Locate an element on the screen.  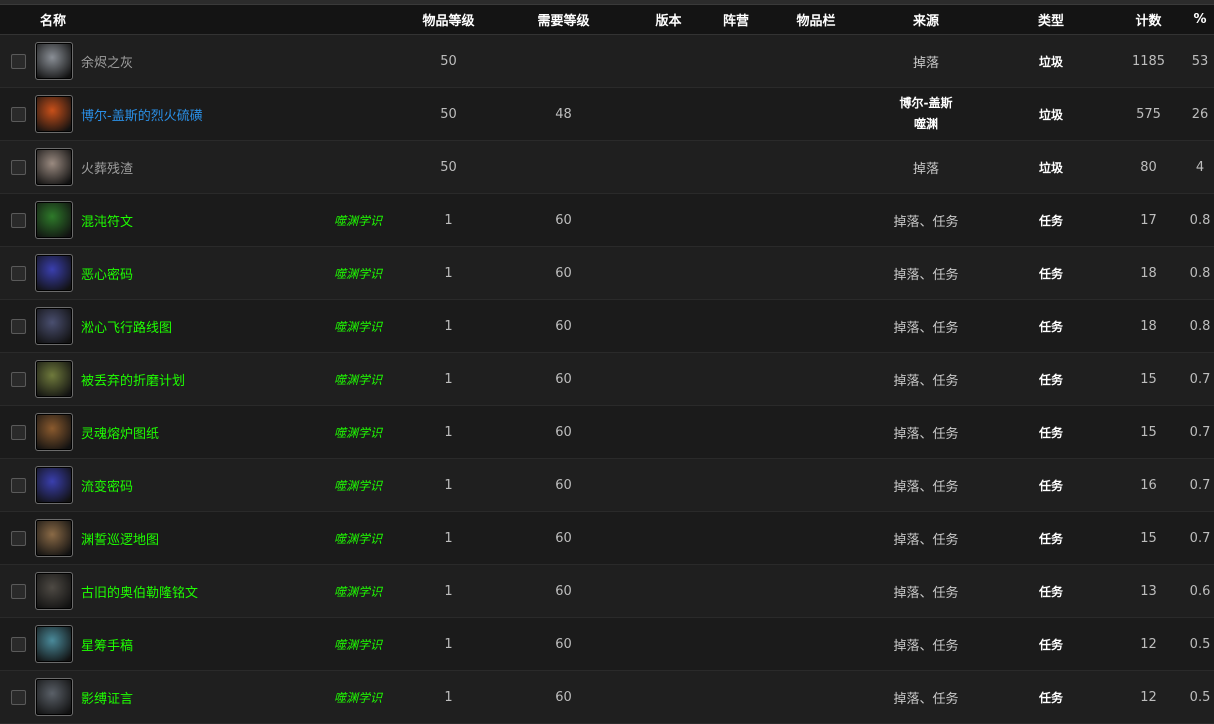
ash-icon is located at coordinates (54, 61).